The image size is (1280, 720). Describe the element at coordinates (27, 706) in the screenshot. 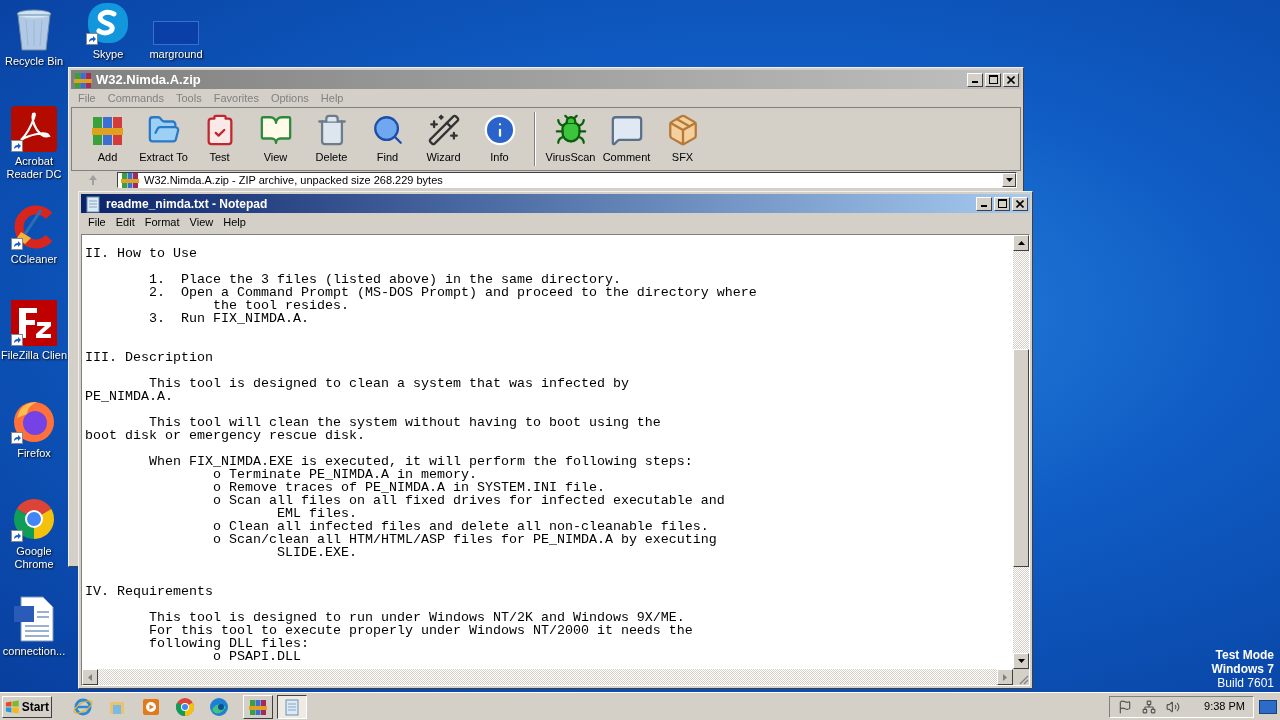

I see `start-button: Start` at that location.